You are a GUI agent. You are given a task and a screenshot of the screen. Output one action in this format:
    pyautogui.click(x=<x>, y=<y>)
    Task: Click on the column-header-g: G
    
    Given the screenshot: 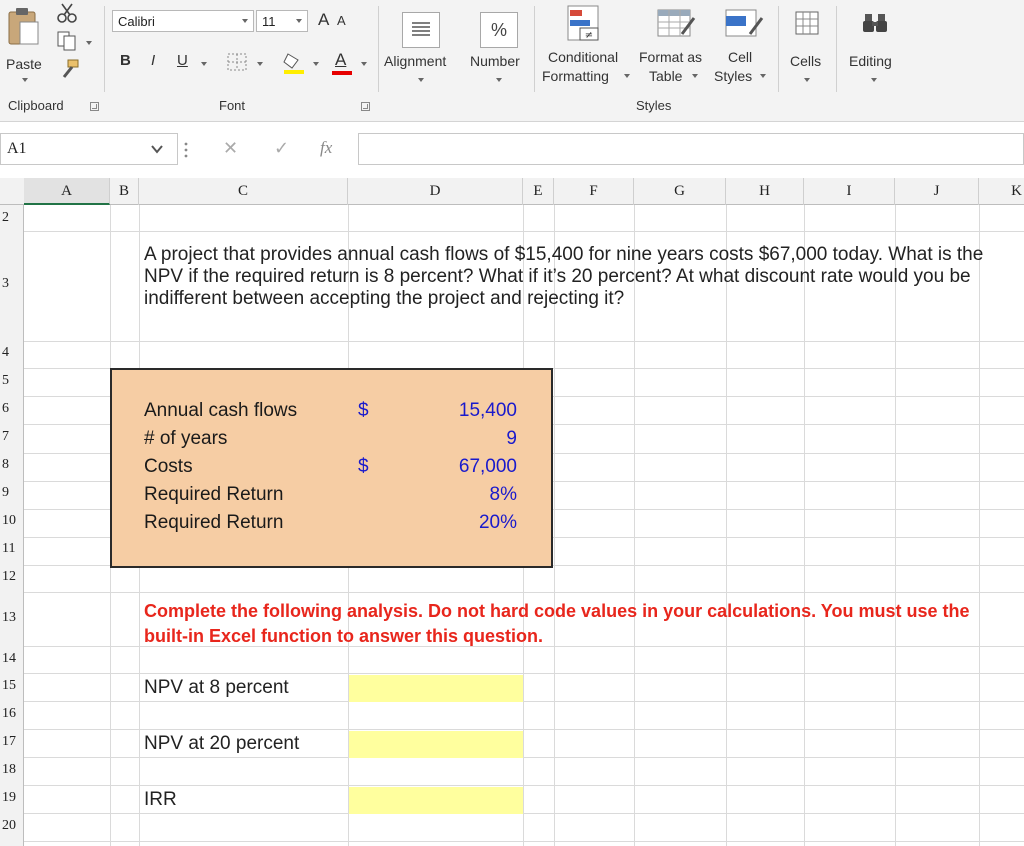 What is the action you would take?
    pyautogui.click(x=680, y=191)
    